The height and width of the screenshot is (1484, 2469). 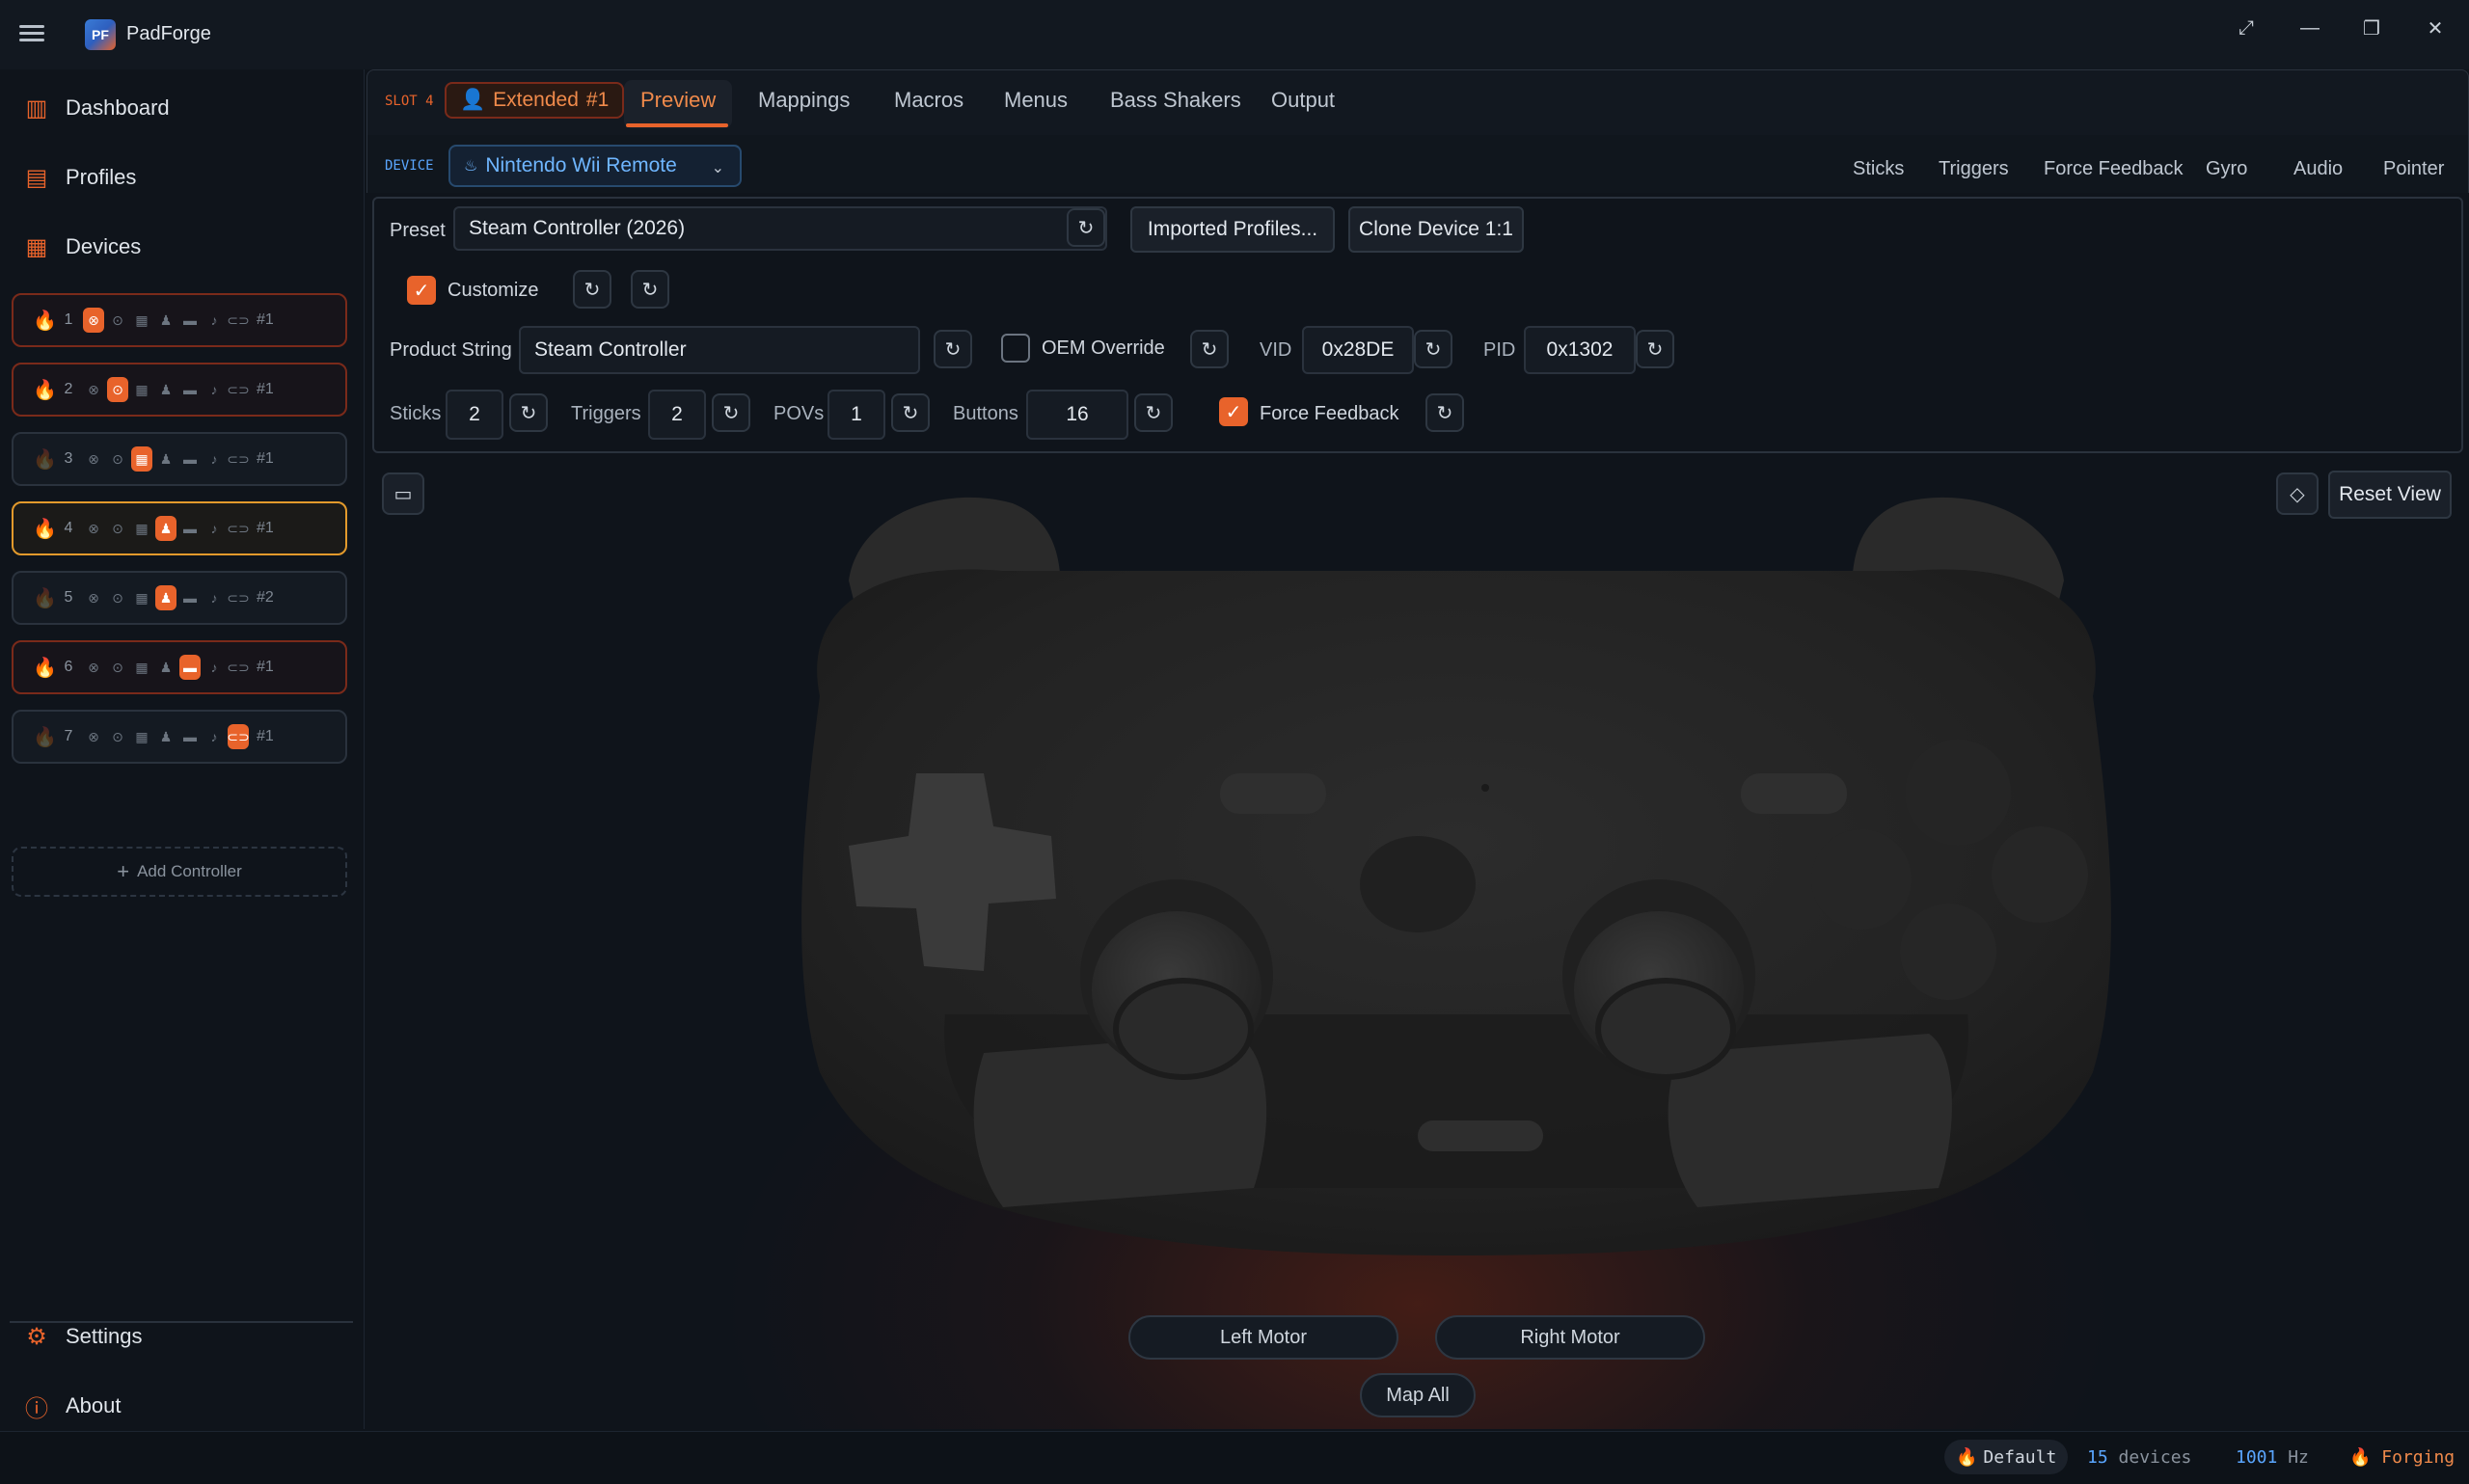 I want to click on view-toggle-icon: ▭, so click(x=403, y=493).